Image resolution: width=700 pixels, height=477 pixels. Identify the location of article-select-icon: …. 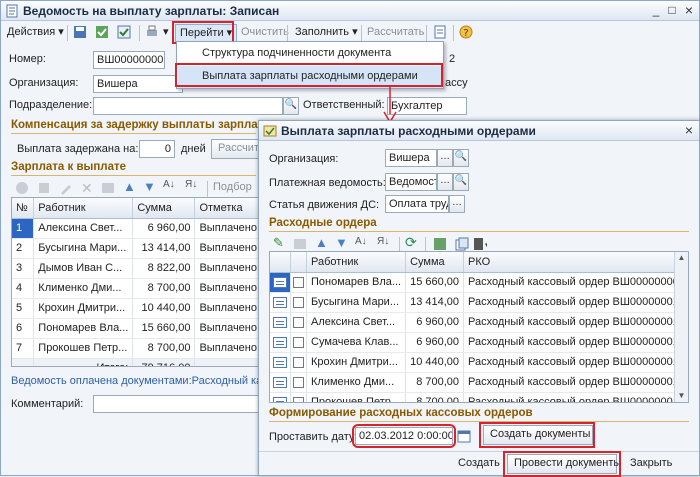
(457, 204).